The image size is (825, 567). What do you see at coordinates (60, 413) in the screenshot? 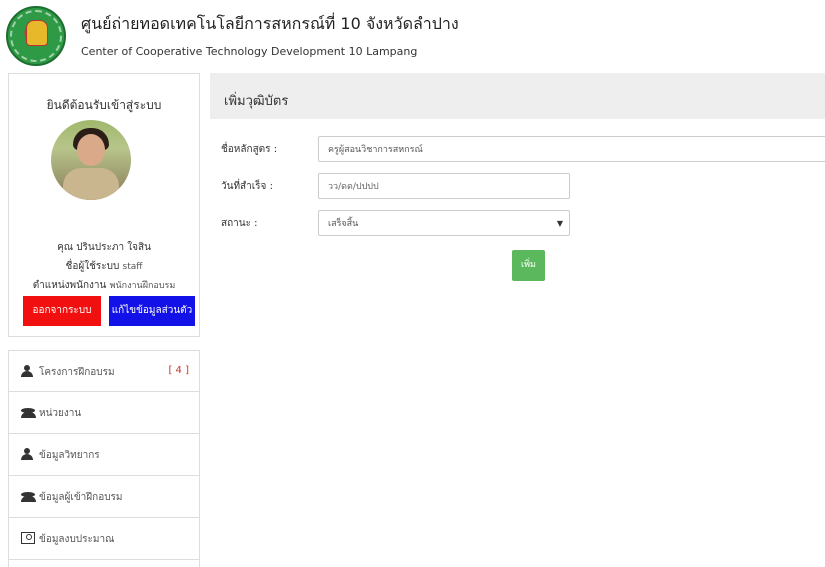
I see `sidebar-item-label: หน่วยงาน` at bounding box center [60, 413].